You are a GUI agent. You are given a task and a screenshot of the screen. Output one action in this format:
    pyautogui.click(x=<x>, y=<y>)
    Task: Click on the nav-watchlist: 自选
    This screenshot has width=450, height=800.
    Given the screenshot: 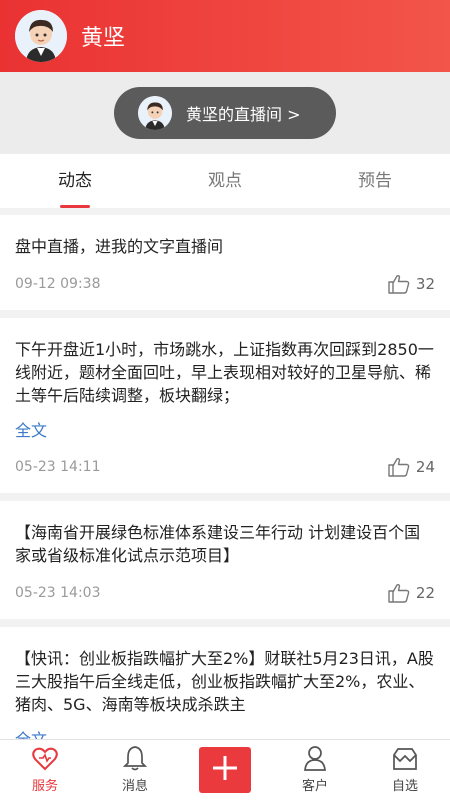 What is the action you would take?
    pyautogui.click(x=405, y=770)
    